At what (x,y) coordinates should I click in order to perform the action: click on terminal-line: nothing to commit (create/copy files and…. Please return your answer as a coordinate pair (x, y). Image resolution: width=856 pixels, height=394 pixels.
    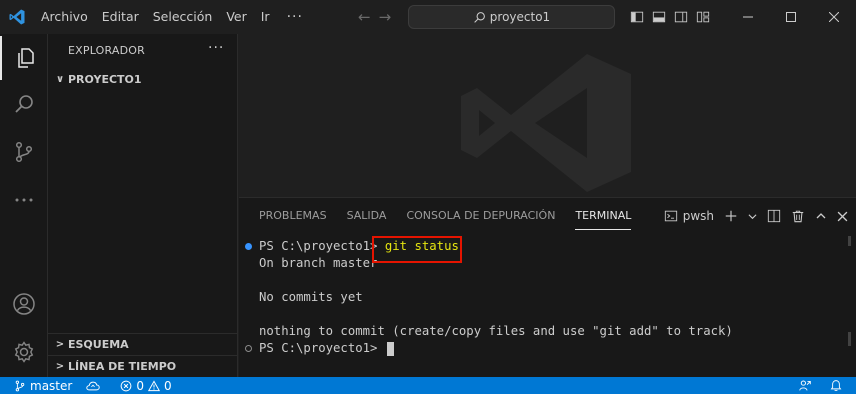
    Looking at the image, I should click on (496, 331).